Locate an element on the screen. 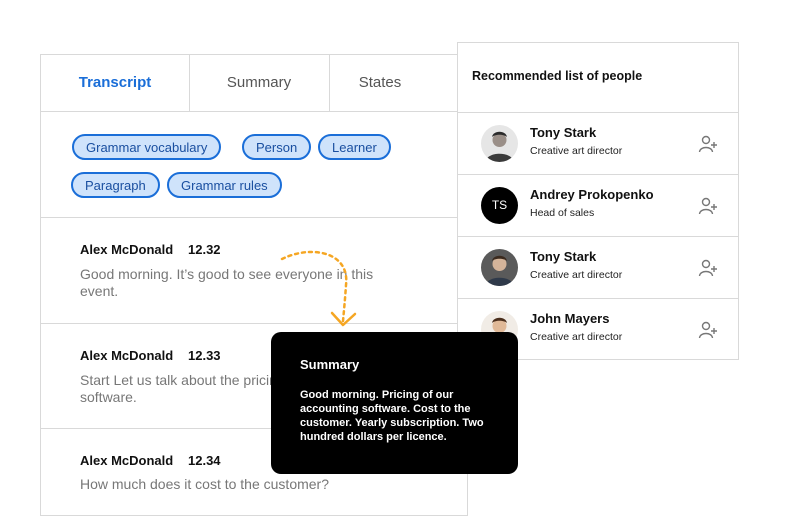  panel-title: Recommended list of people is located at coordinates (557, 76).